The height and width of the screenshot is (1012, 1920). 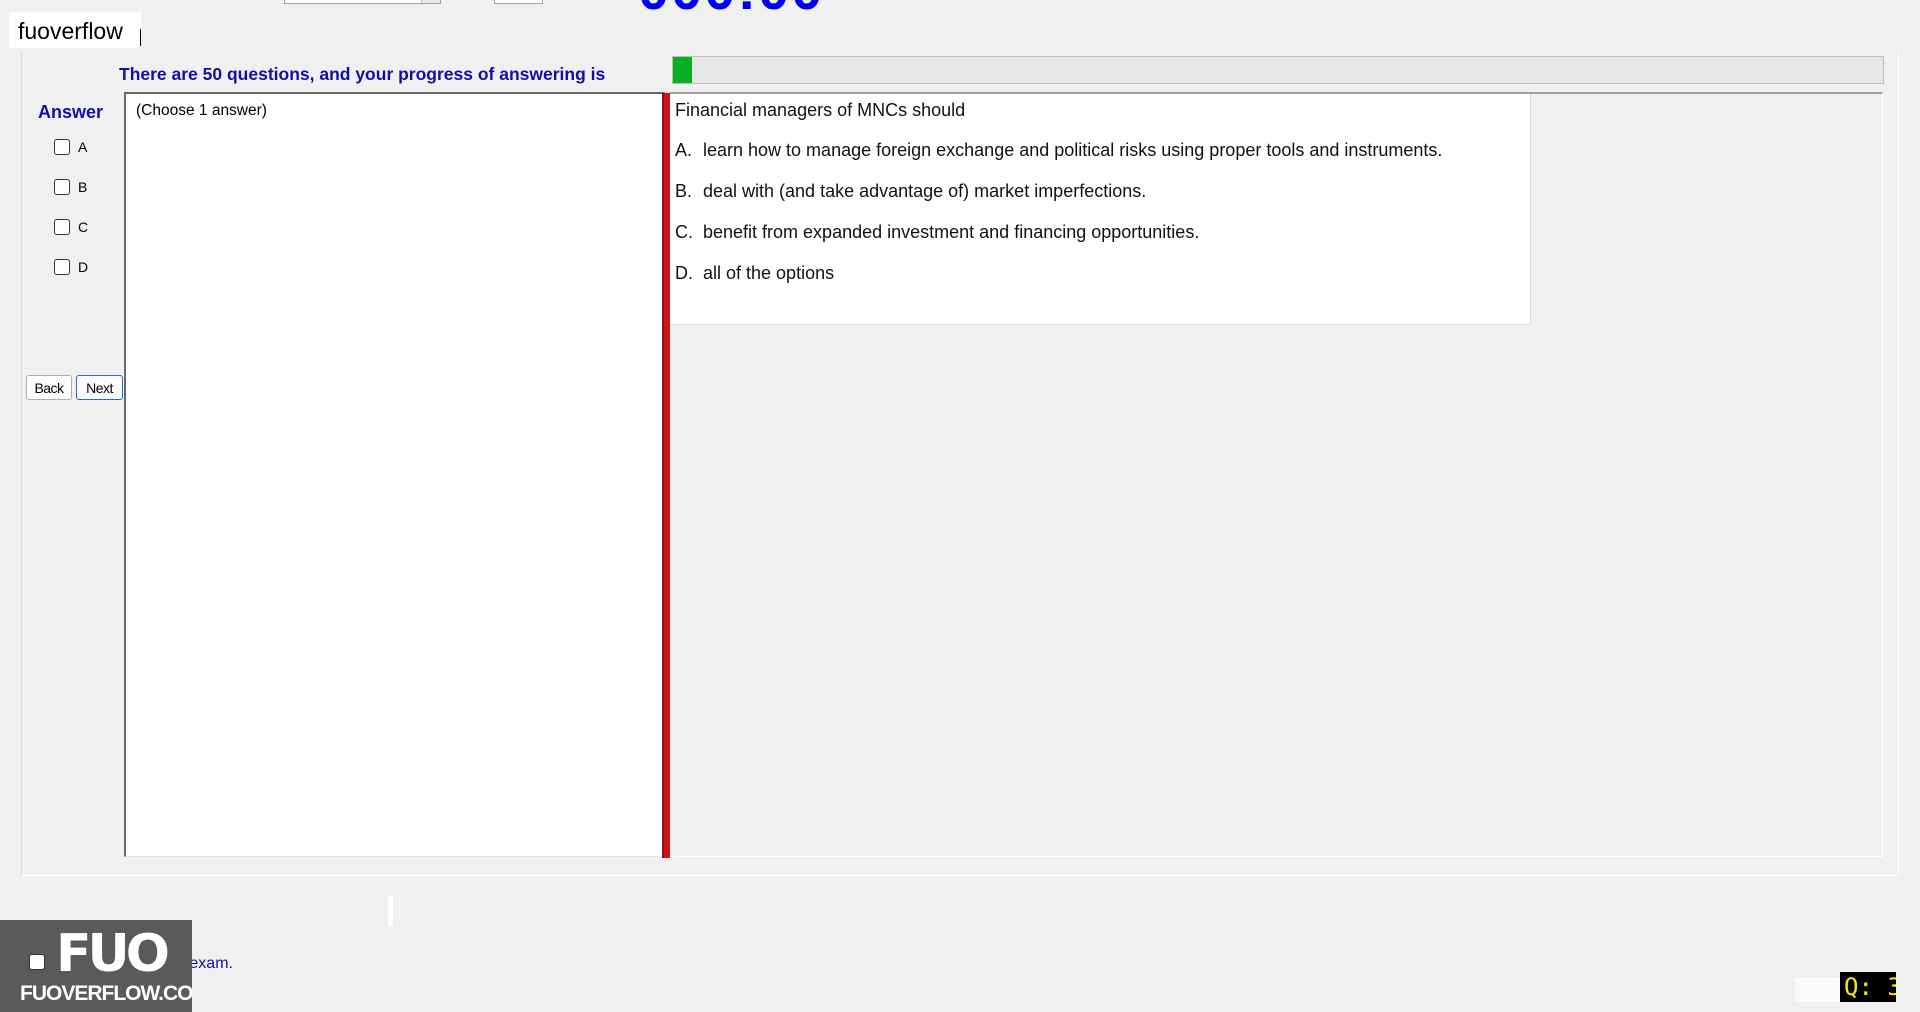 What do you see at coordinates (49, 387) in the screenshot?
I see `back-button: Back` at bounding box center [49, 387].